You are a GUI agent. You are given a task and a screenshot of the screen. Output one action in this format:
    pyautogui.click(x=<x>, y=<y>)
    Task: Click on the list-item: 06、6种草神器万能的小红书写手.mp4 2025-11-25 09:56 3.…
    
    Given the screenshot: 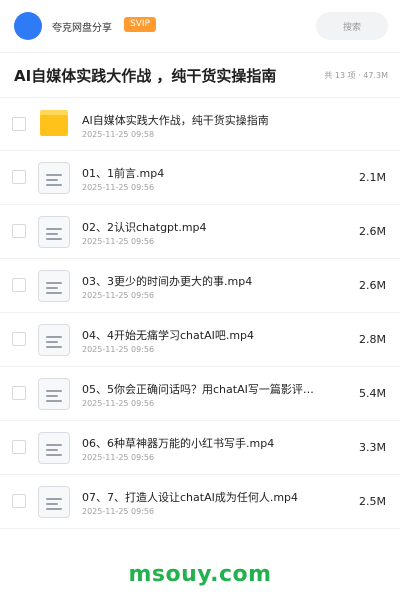 What is the action you would take?
    pyautogui.click(x=200, y=448)
    